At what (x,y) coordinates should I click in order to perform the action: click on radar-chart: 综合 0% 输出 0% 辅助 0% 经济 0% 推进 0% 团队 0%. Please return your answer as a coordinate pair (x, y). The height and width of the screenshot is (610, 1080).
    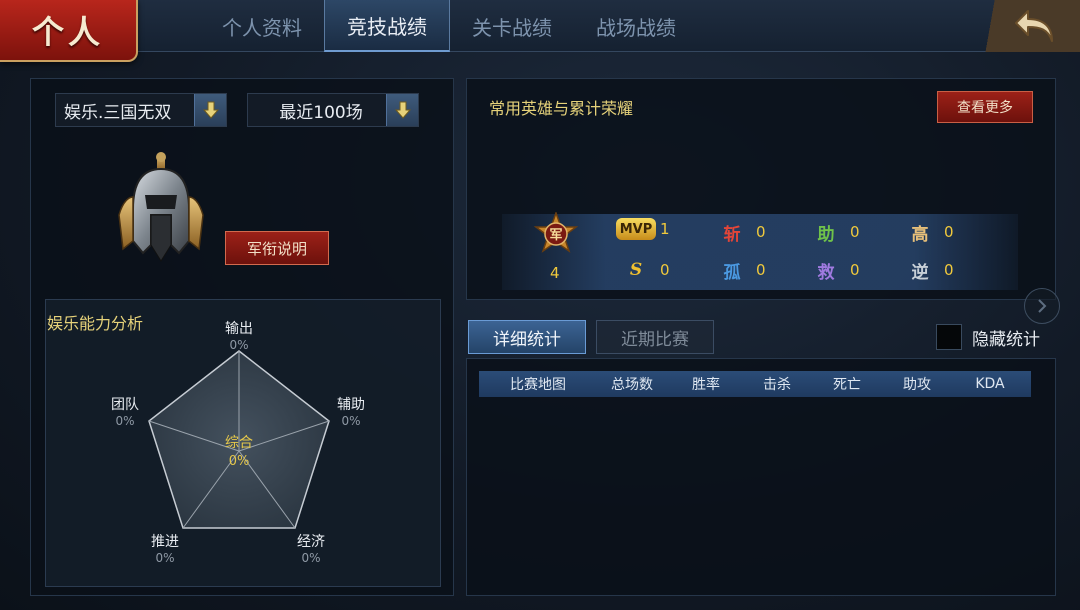
    Looking at the image, I should click on (238, 443).